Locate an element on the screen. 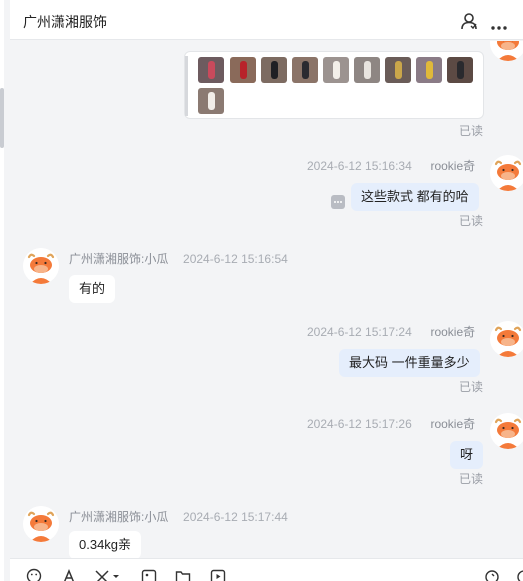 The image size is (523, 581). input-toolbar is located at coordinates (266, 569).